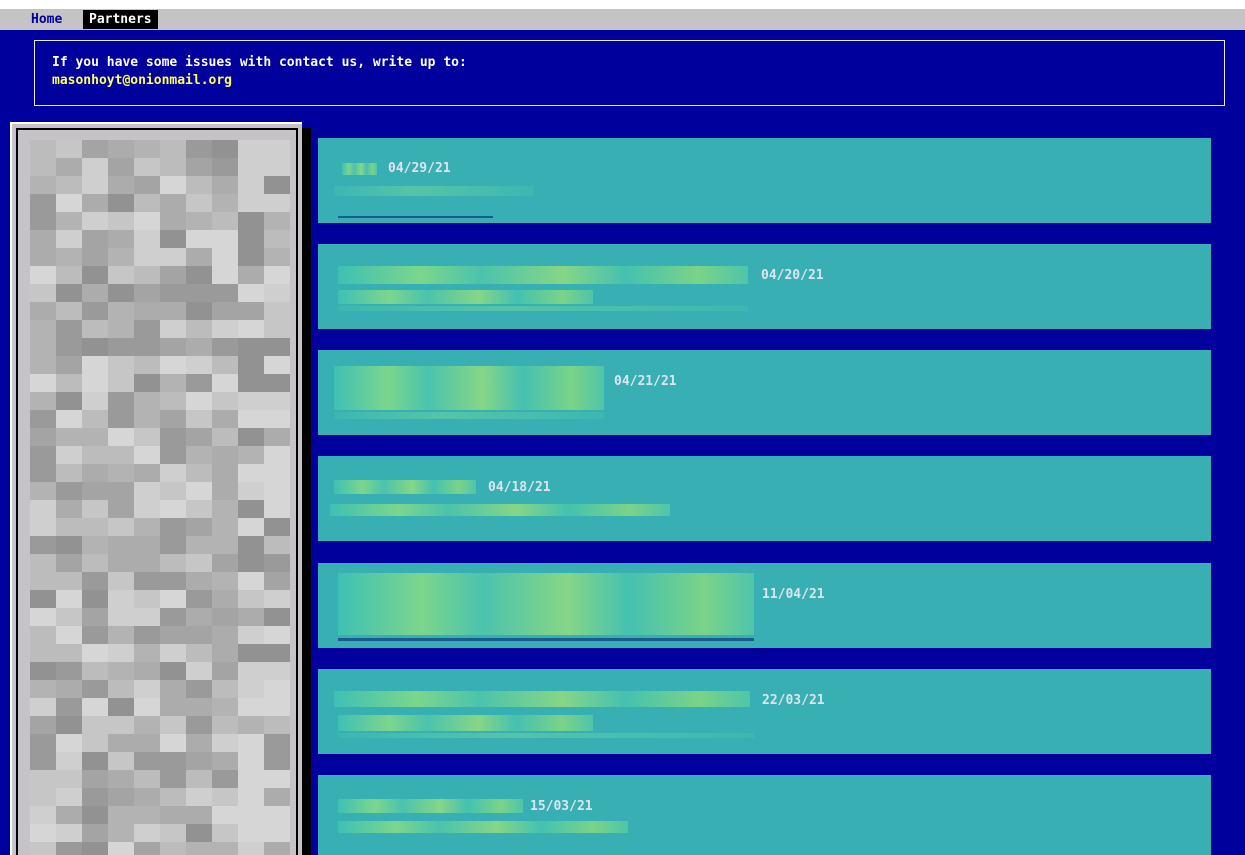 The height and width of the screenshot is (855, 1245). What do you see at coordinates (793, 700) in the screenshot?
I see `news-date: 22/03/21` at bounding box center [793, 700].